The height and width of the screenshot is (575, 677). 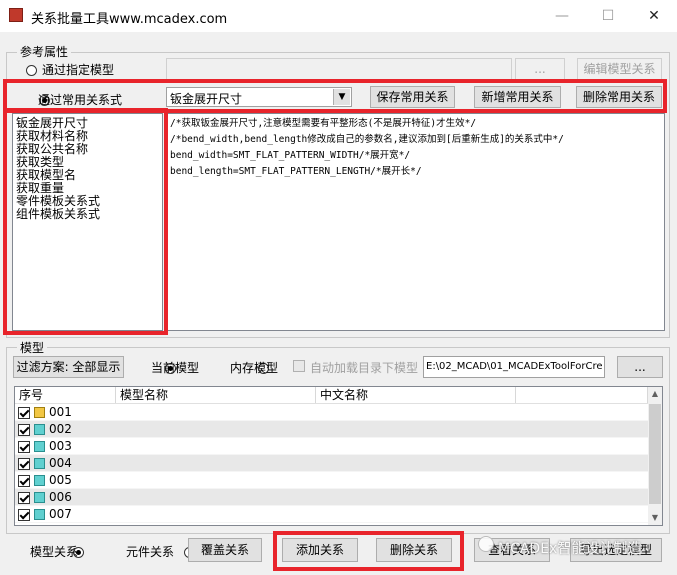 I want to click on minimize-button: —, so click(x=562, y=16).